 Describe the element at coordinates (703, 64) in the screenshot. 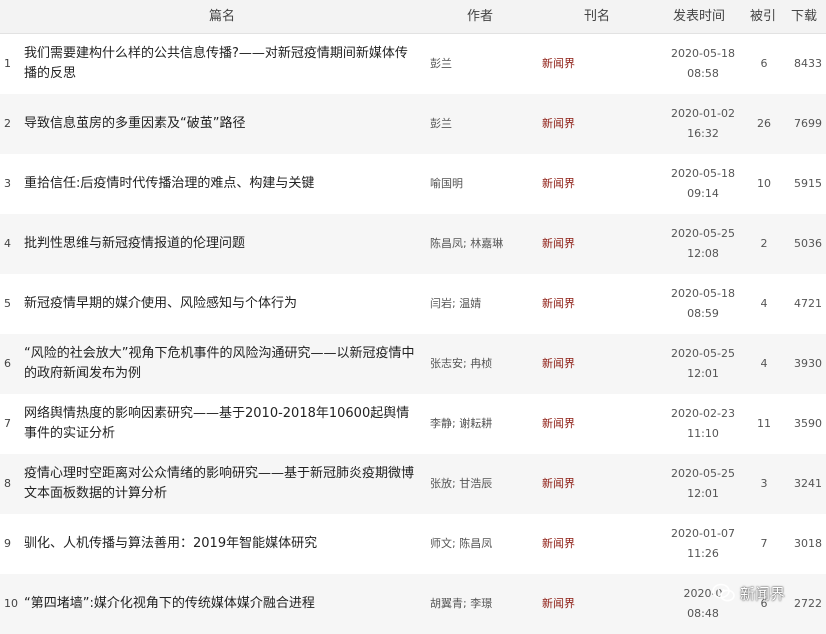

I see `publish-datetime: 2020-05-18 08:58` at that location.